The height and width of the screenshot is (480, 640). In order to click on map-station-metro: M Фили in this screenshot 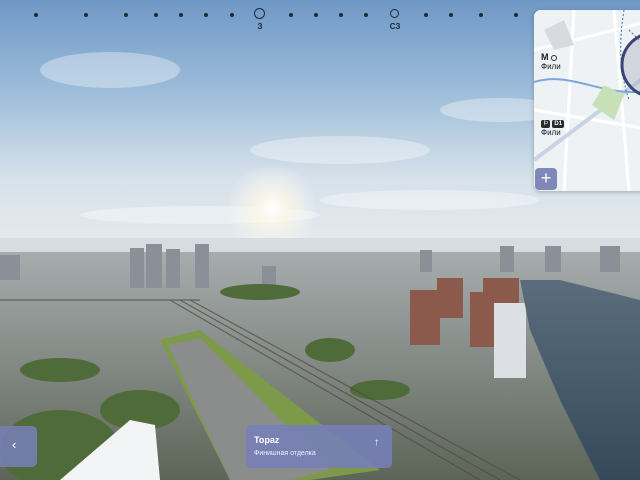, I will do `click(551, 62)`.